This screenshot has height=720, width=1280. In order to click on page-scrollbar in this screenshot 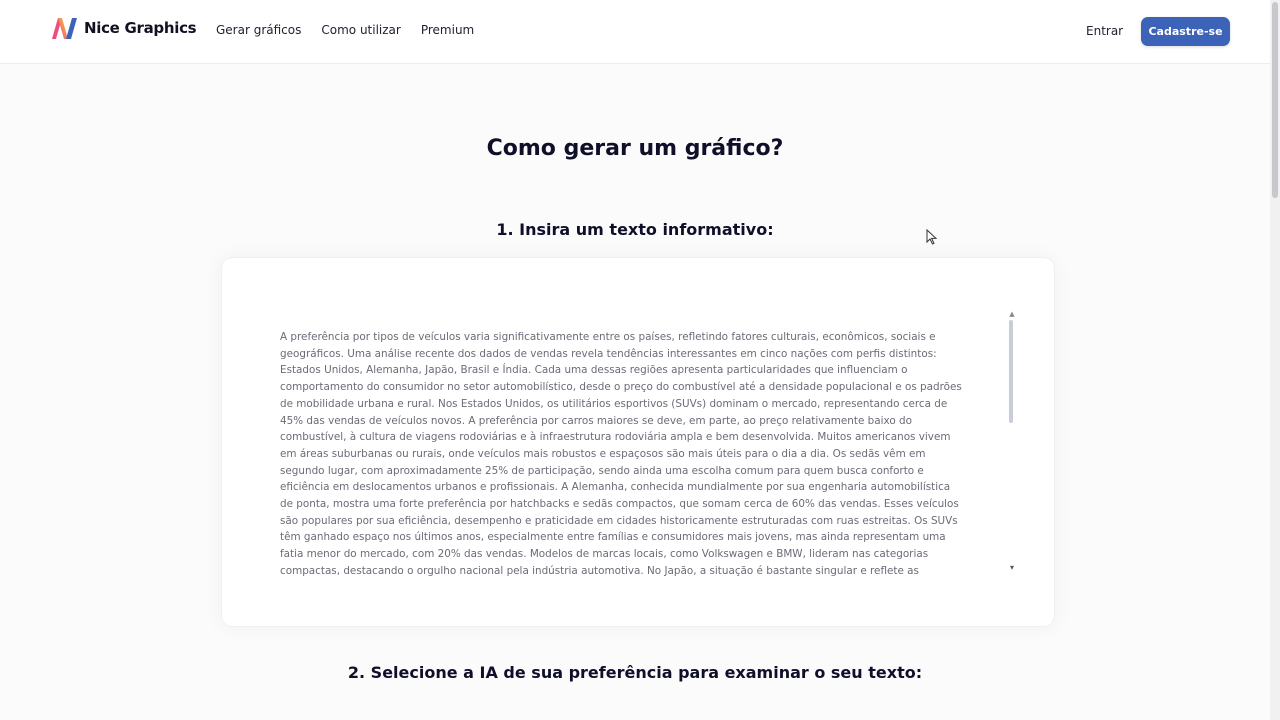, I will do `click(1275, 360)`.